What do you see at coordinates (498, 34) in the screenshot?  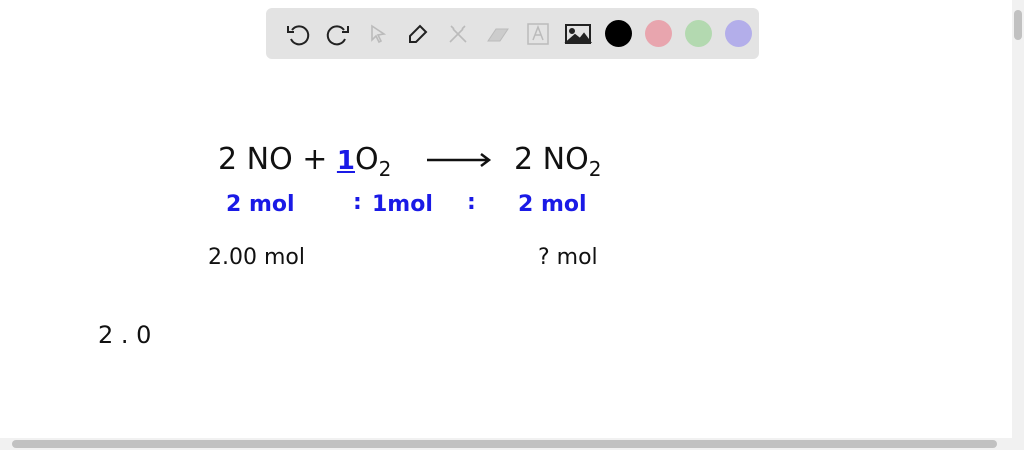 I see `eraser-icon` at bounding box center [498, 34].